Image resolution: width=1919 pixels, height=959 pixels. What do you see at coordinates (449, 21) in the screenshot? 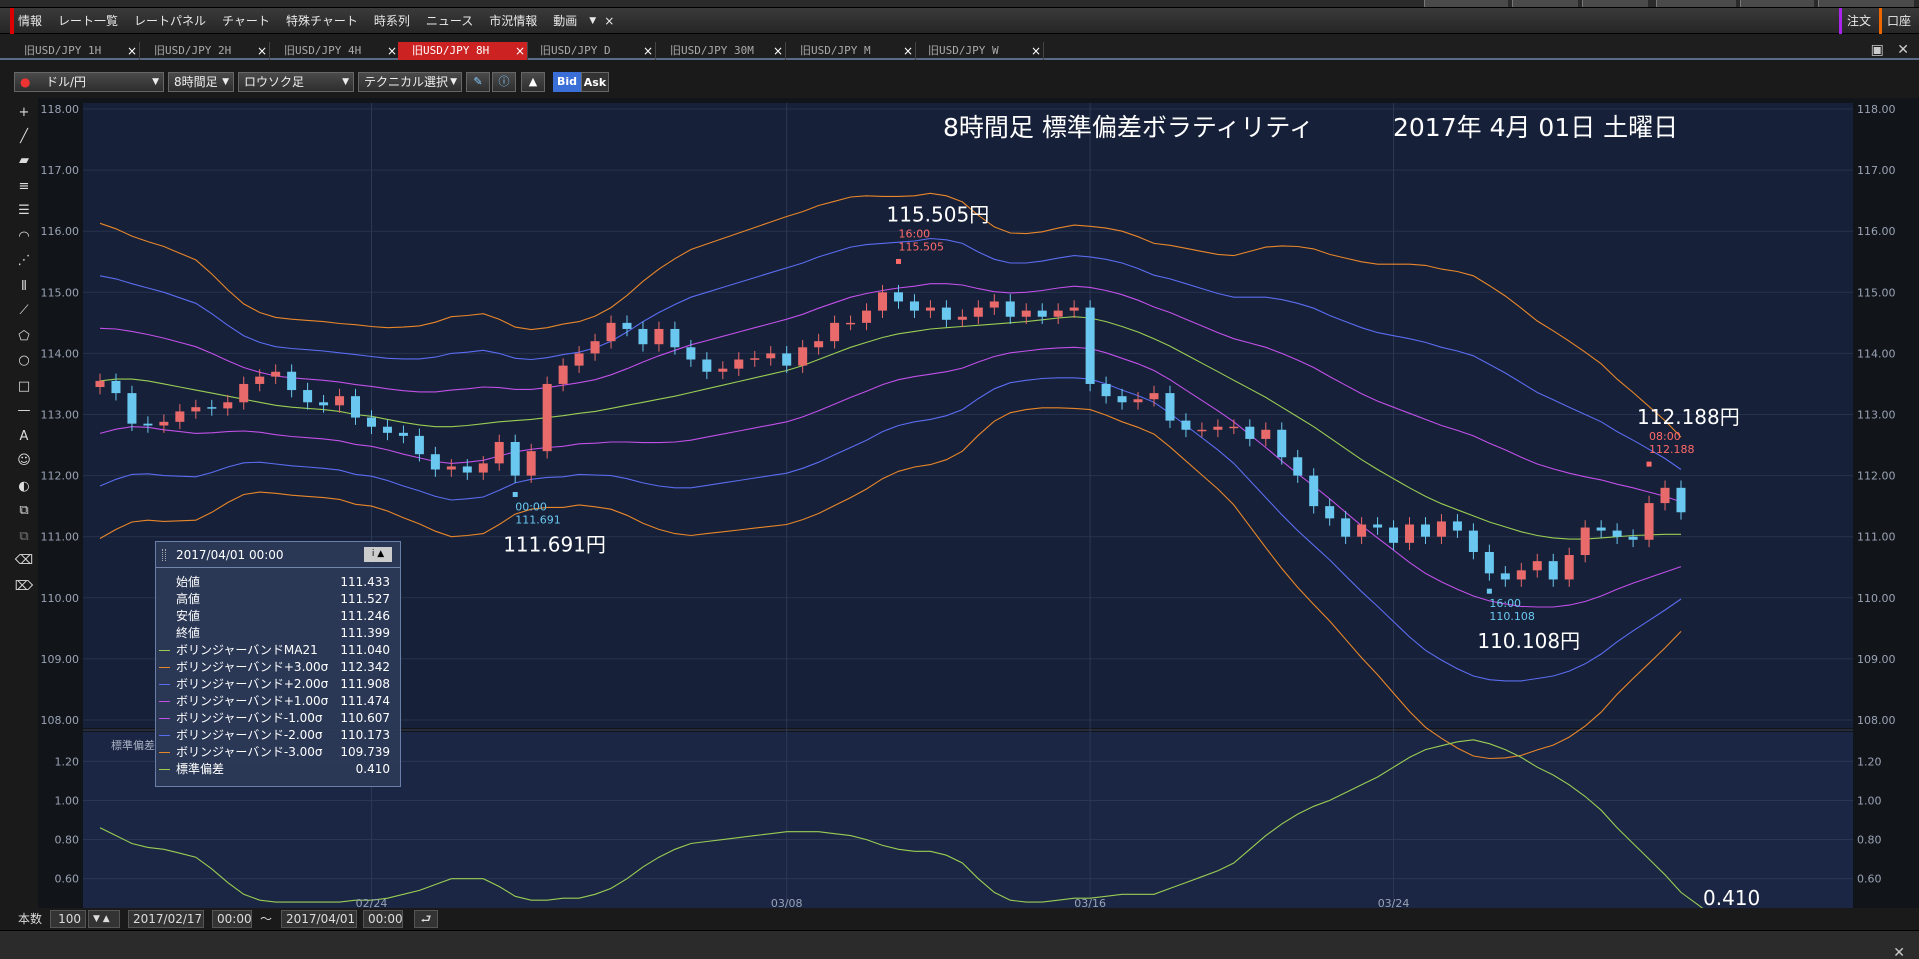
I see `menu-news: ニュース` at bounding box center [449, 21].